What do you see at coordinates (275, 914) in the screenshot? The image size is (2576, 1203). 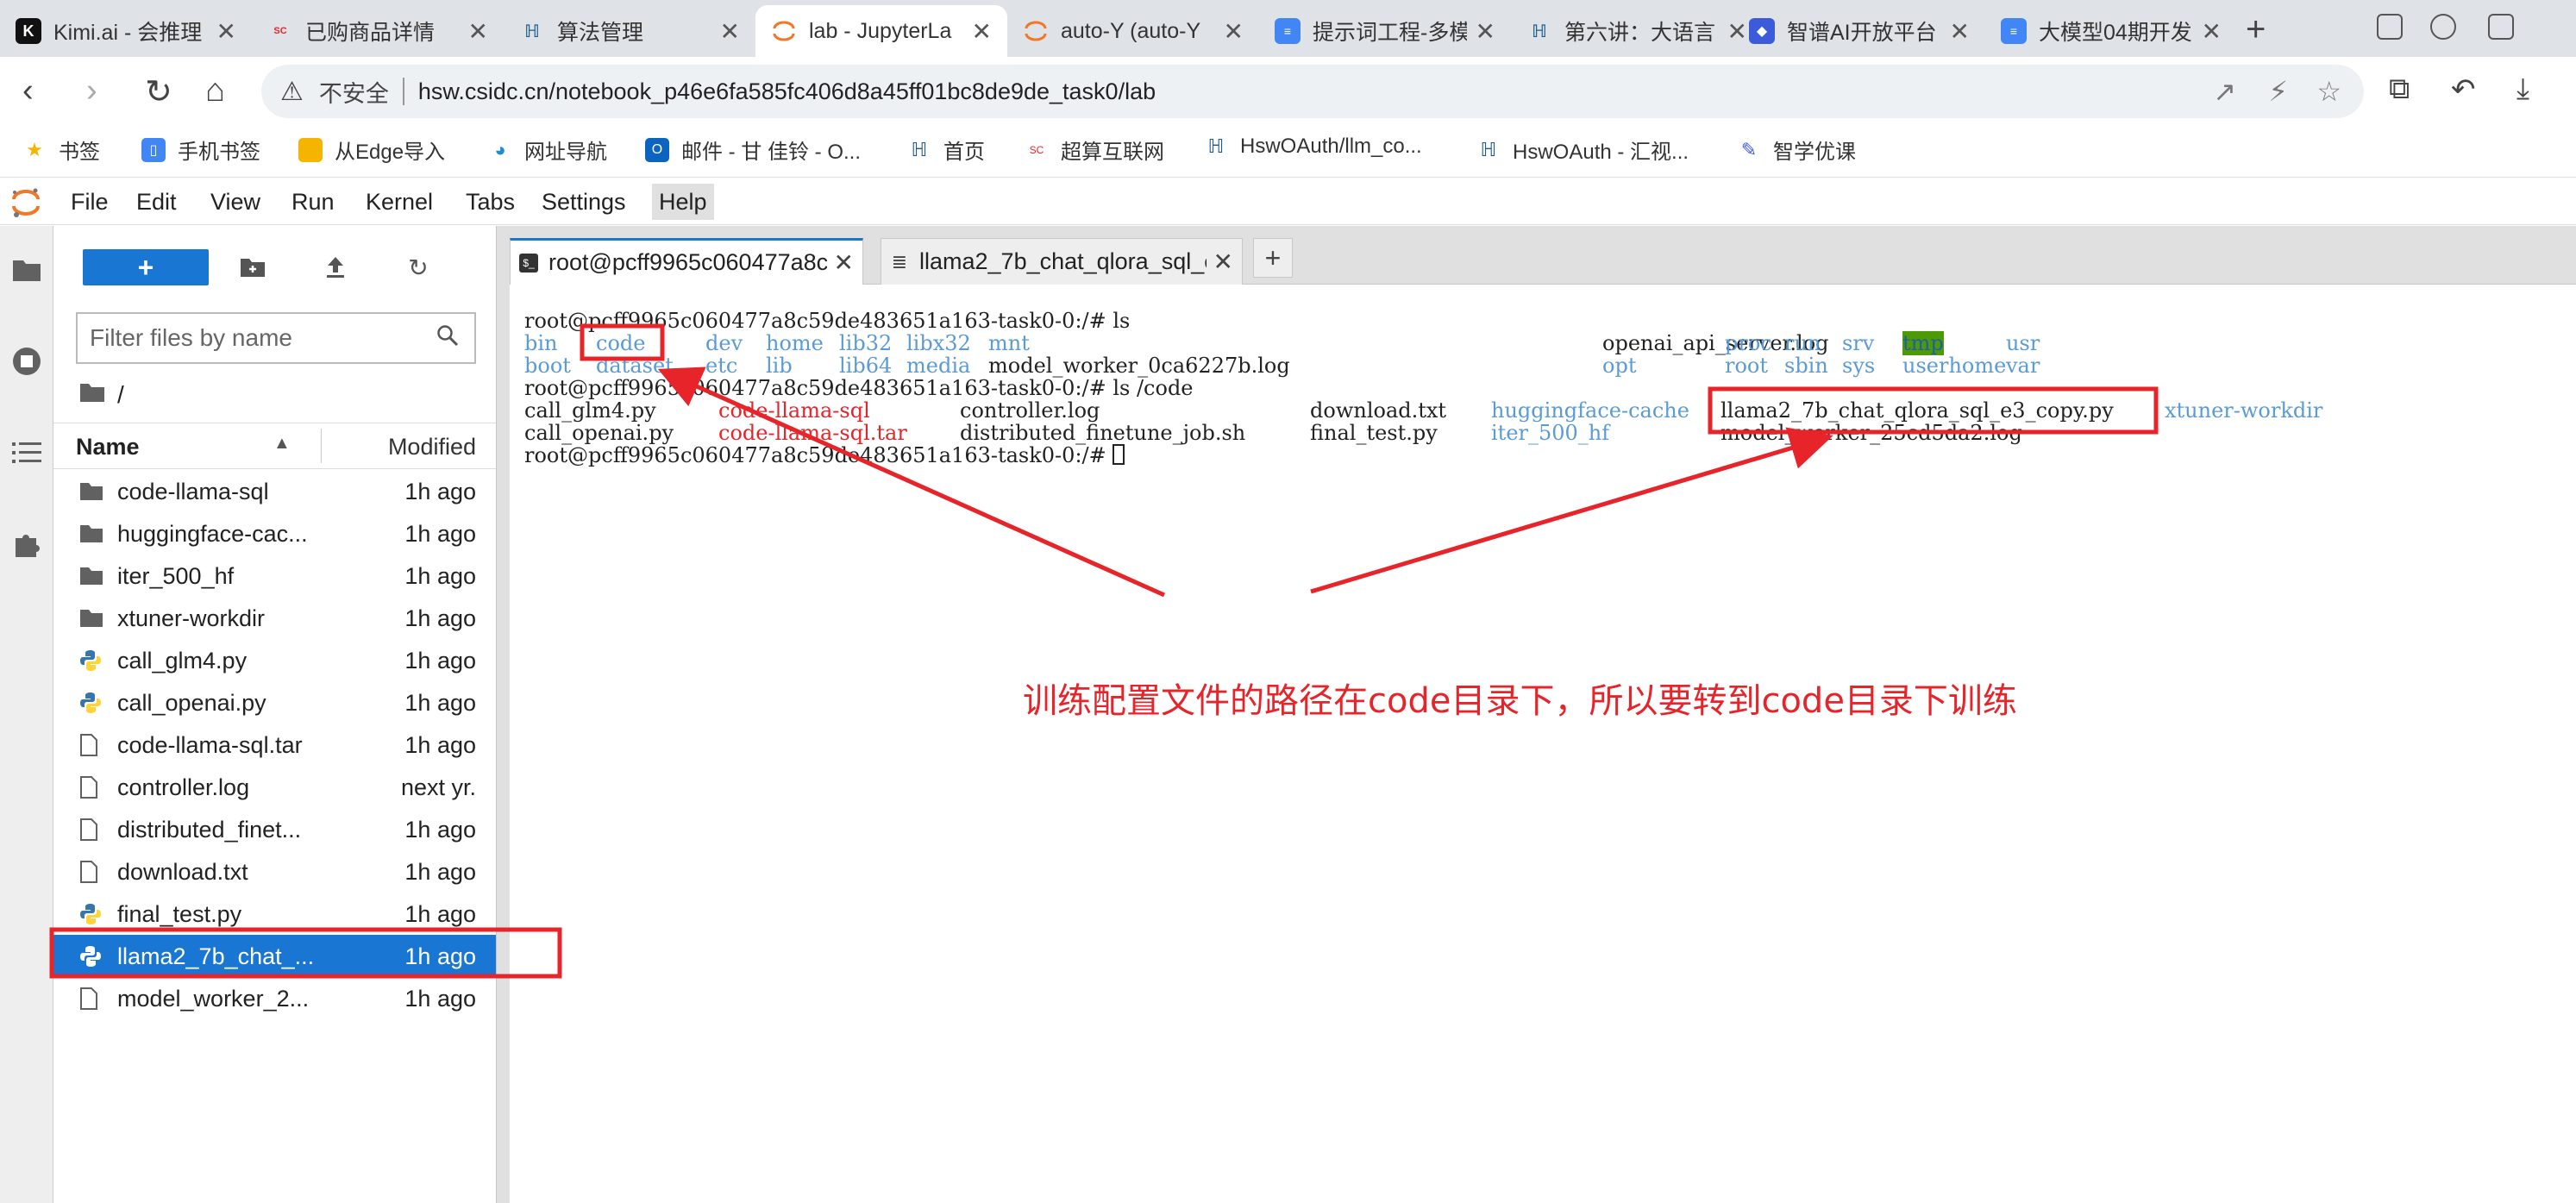 I see `file-row: final_test.py 1h ago` at bounding box center [275, 914].